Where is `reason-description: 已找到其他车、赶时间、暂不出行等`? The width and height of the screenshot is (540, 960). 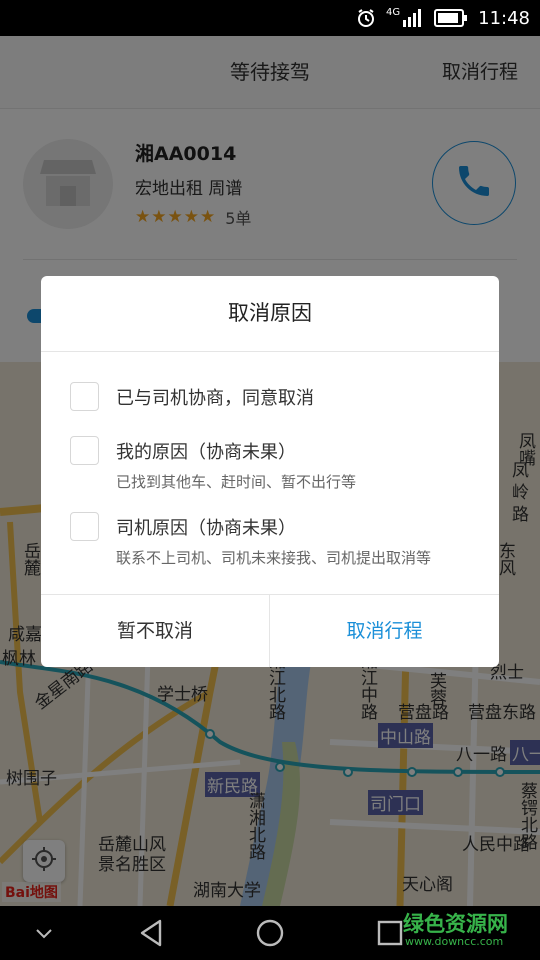
reason-description: 已找到其他车、赶时间、暂不出行等 is located at coordinates (236, 482).